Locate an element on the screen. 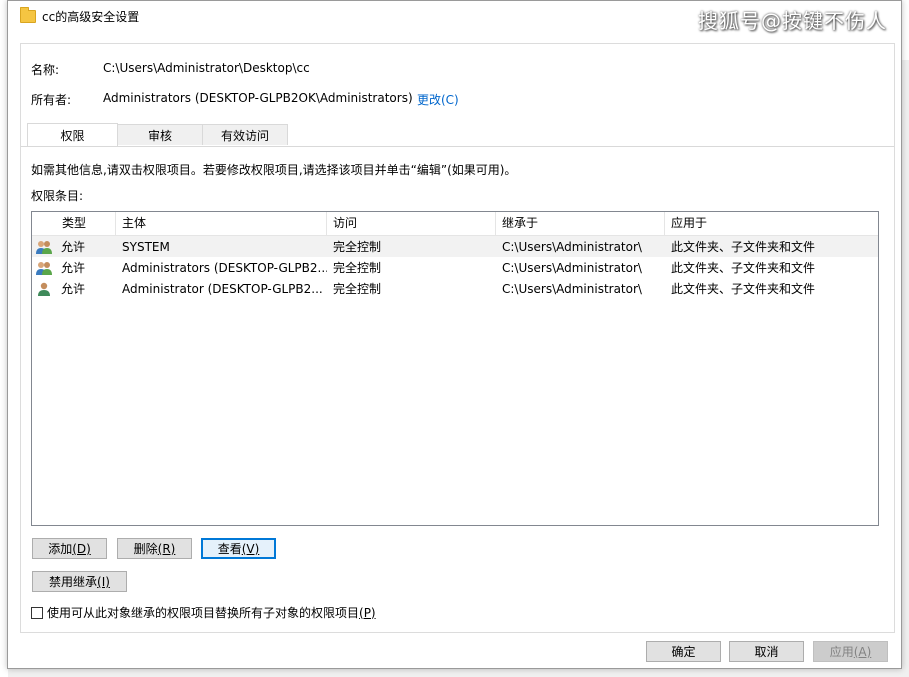 This screenshot has height=677, width=909. view-button-key: (V) is located at coordinates (250, 548).